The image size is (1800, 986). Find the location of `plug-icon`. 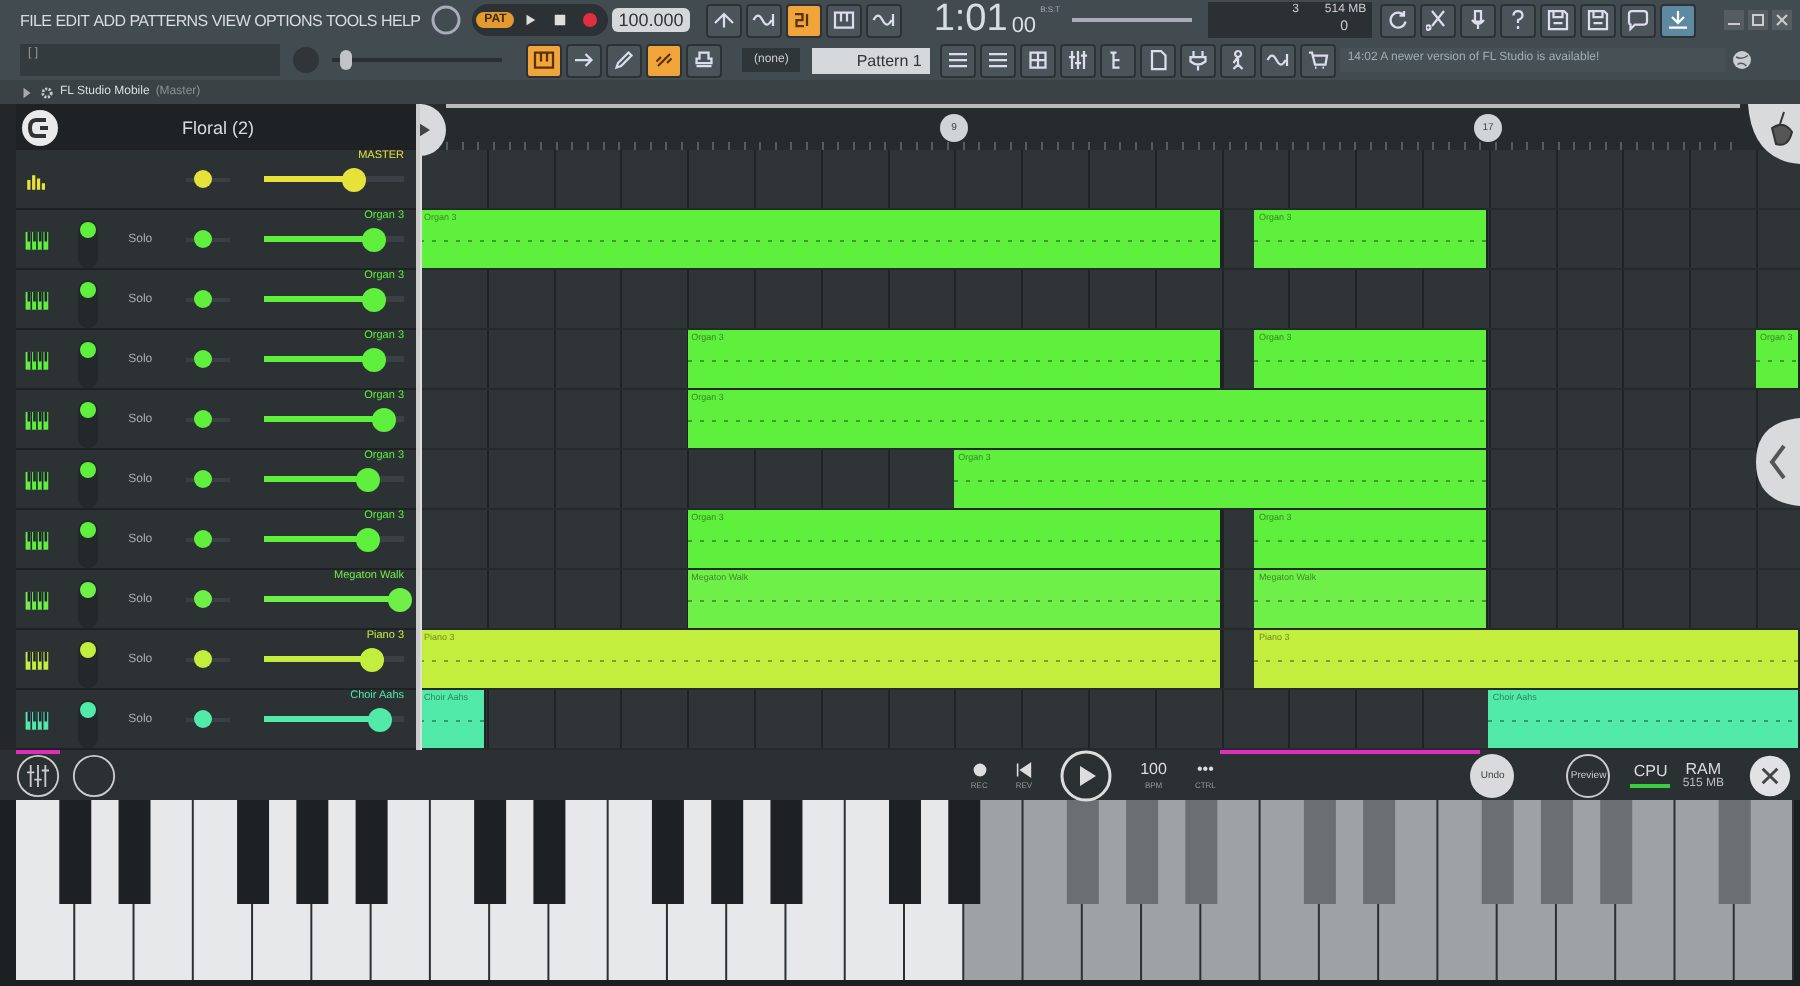

plug-icon is located at coordinates (1197, 60).